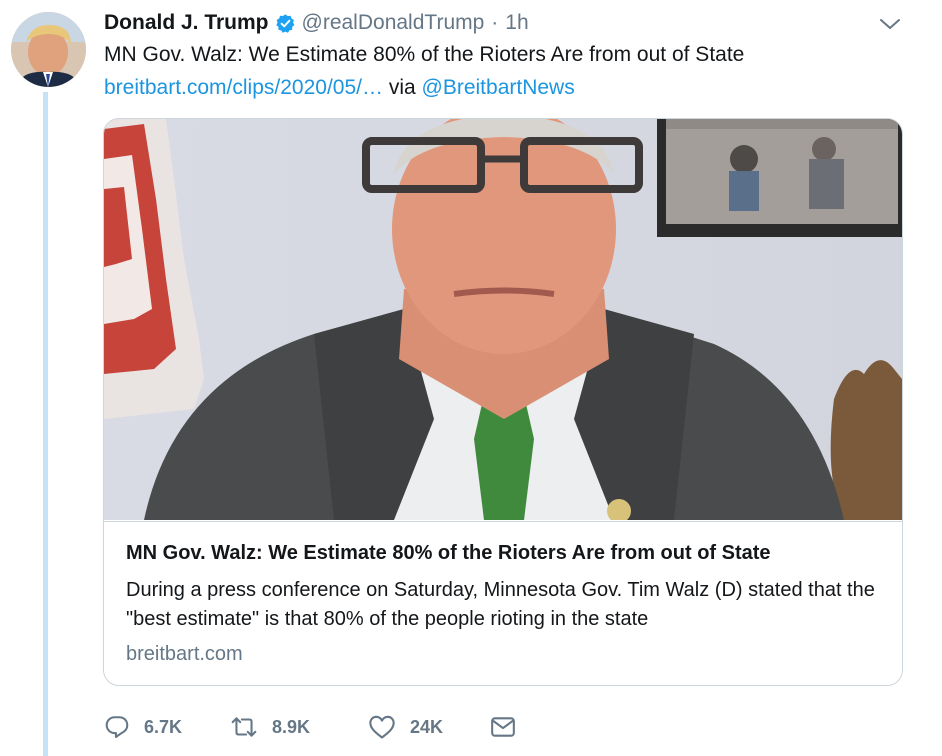  I want to click on direct-message-button, so click(510, 727).